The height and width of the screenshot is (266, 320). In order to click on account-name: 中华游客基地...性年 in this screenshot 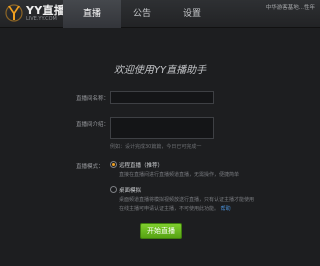, I will do `click(290, 7)`.